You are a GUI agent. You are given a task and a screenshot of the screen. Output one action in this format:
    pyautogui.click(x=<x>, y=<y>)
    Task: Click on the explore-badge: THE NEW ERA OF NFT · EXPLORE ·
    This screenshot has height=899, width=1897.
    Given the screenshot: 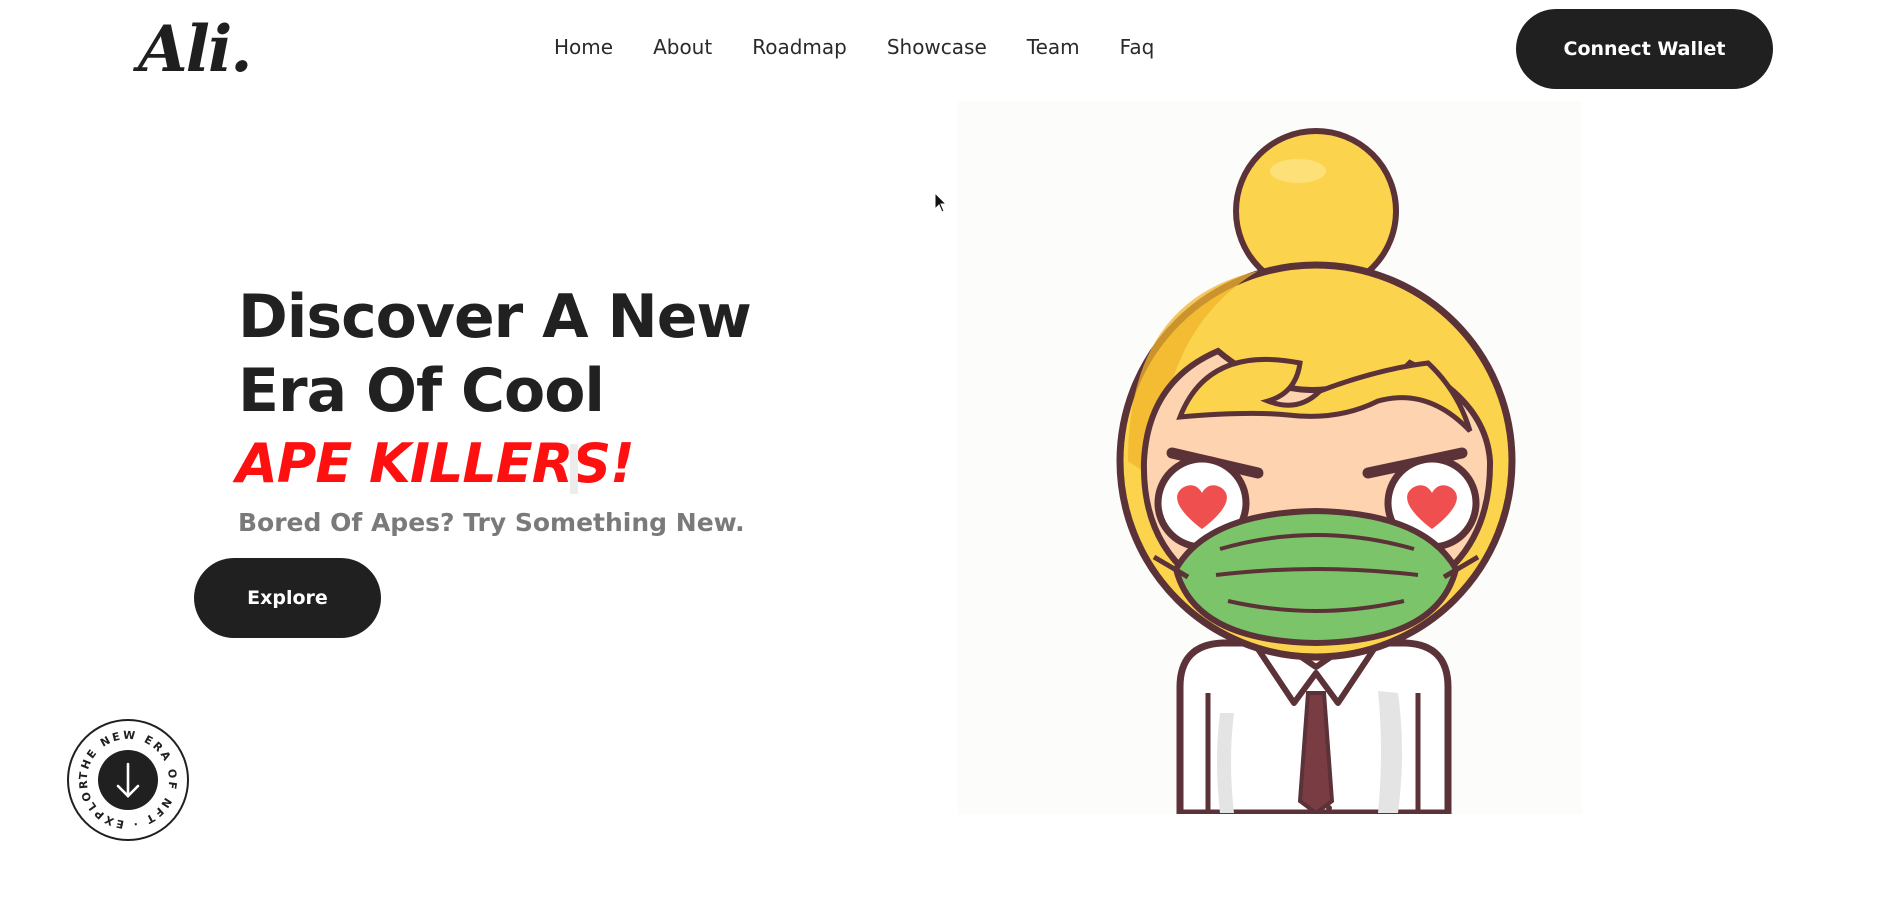 What is the action you would take?
    pyautogui.click(x=125, y=775)
    